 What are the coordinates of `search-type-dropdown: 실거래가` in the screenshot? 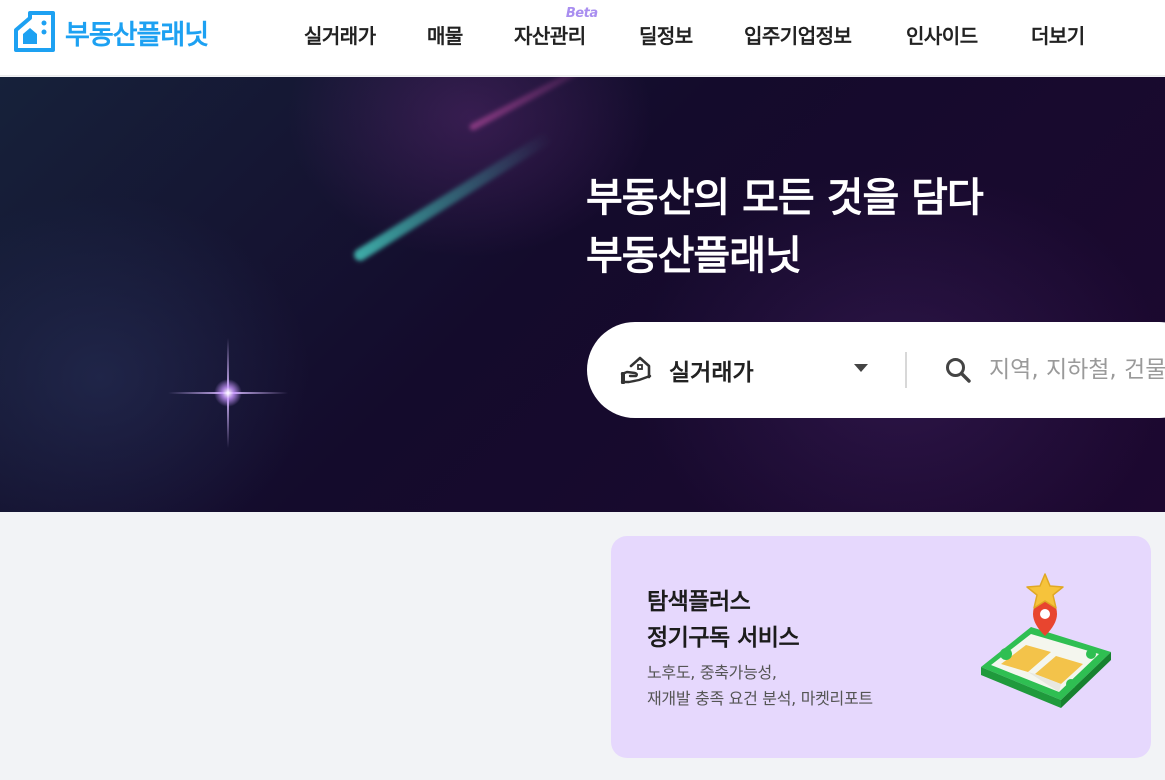 It's located at (686, 370).